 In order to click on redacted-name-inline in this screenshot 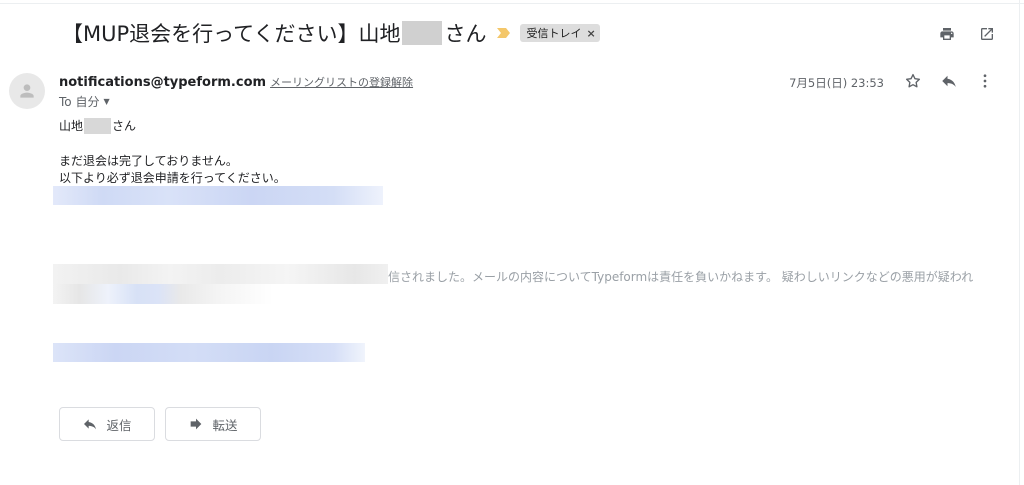, I will do `click(98, 126)`.